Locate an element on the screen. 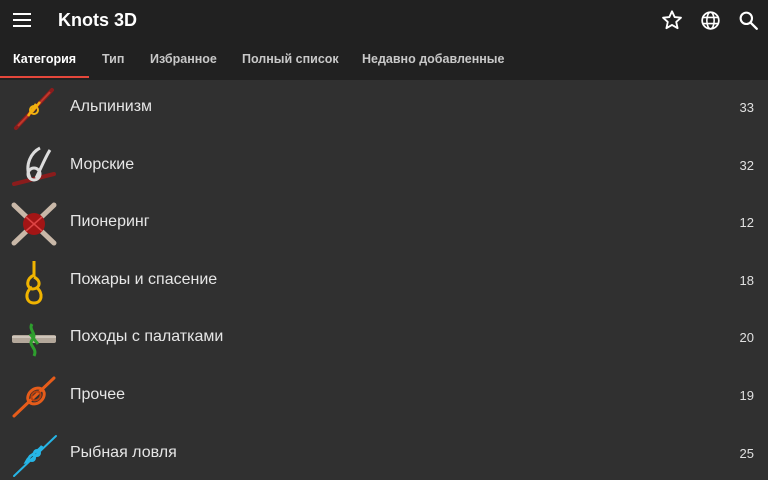 This screenshot has width=768, height=480. tab-full-list: Полный список is located at coordinates (290, 59).